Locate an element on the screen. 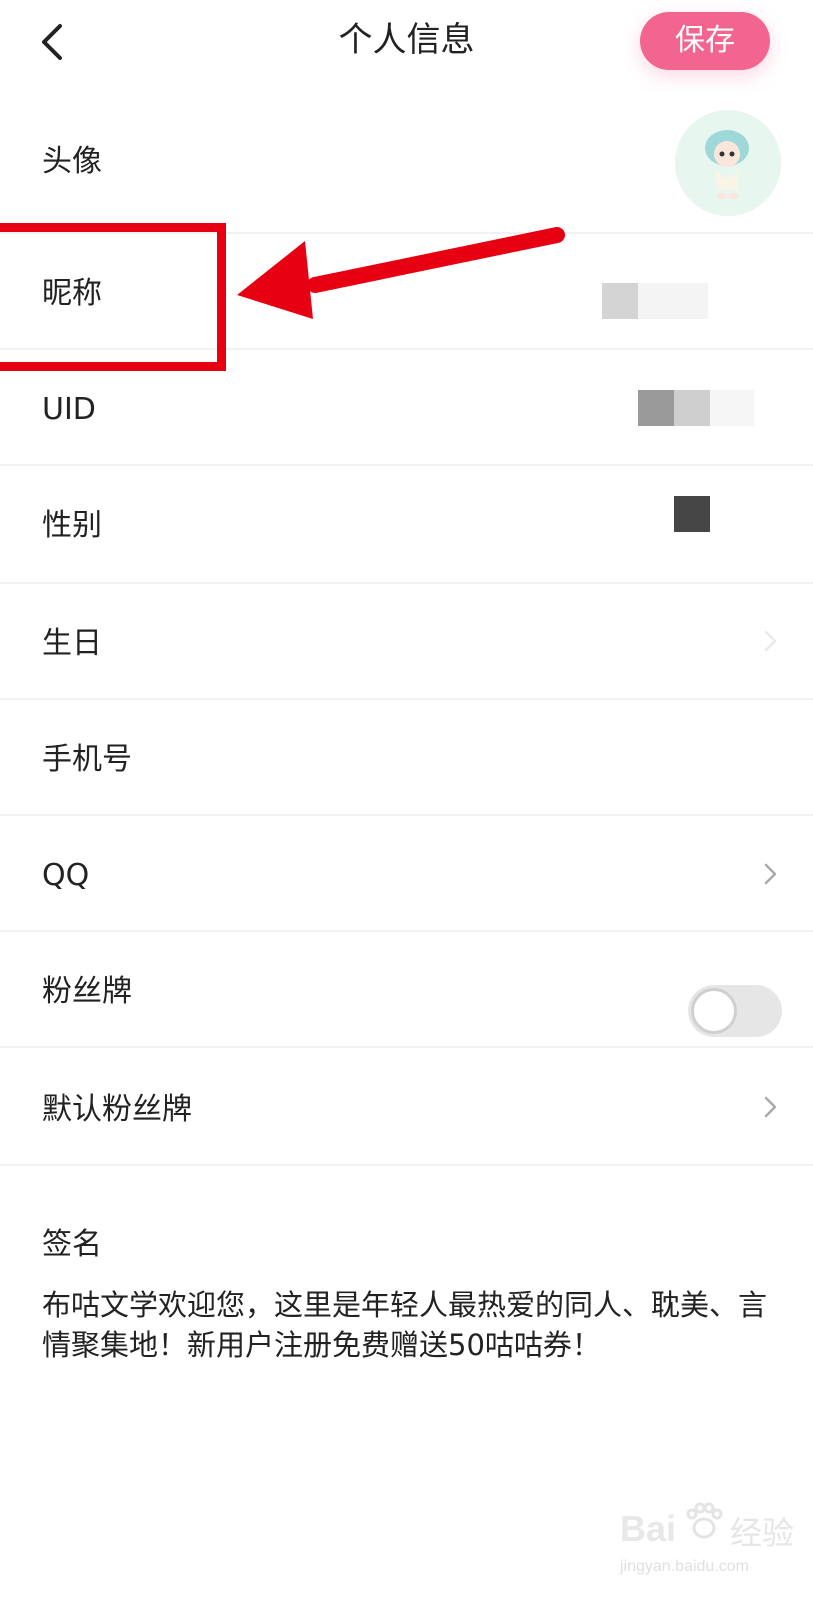 The height and width of the screenshot is (1600, 813). fan-badge-toggle is located at coordinates (735, 1011).